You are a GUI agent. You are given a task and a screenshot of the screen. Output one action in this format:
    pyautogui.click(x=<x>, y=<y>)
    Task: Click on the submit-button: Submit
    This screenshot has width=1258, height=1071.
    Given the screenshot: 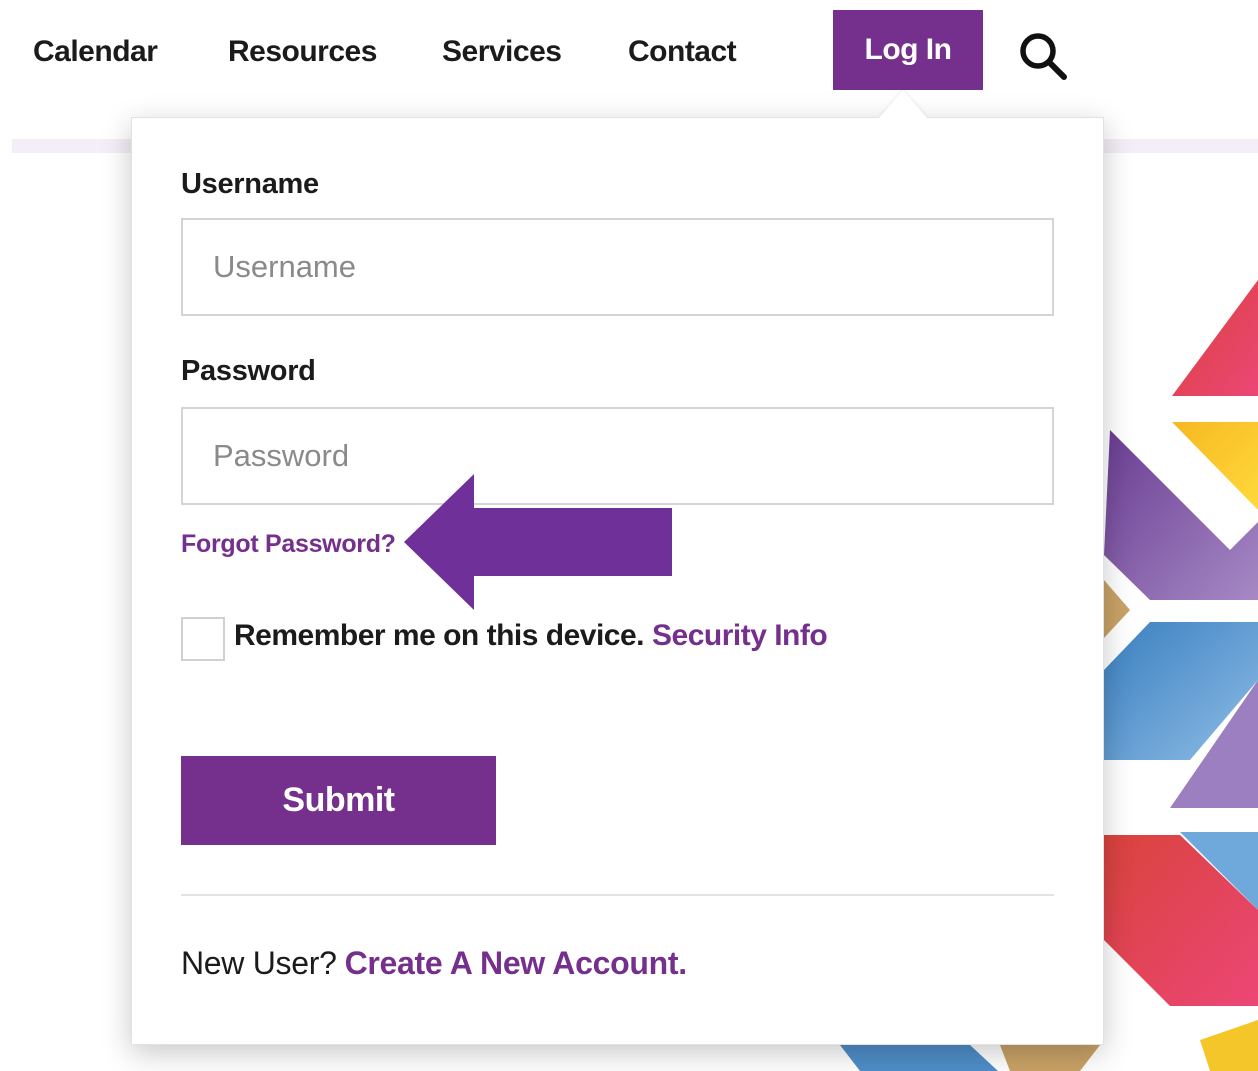 What is the action you would take?
    pyautogui.click(x=338, y=800)
    